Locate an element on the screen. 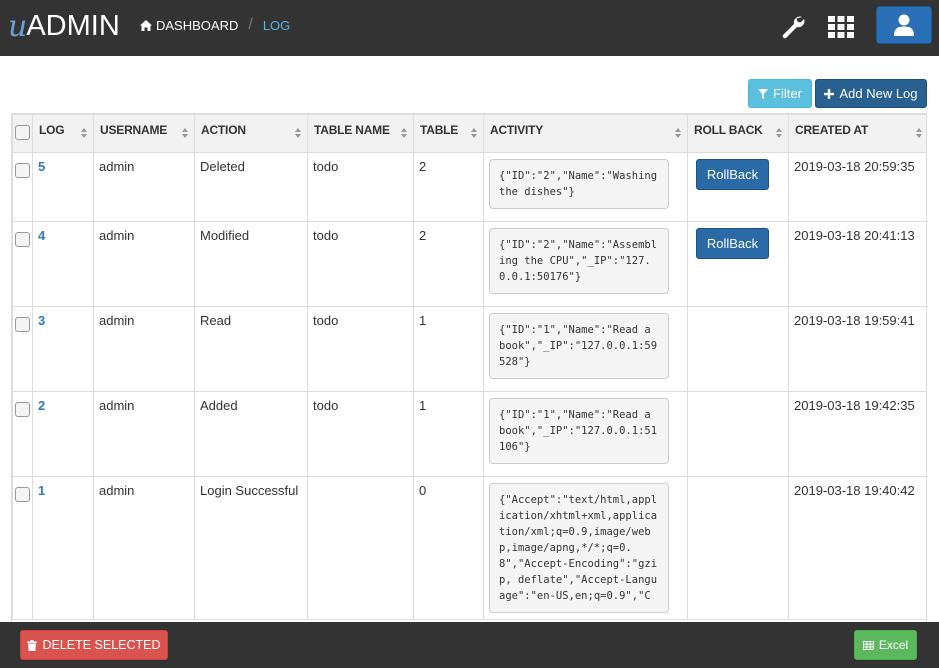 The height and width of the screenshot is (668, 939). home-icon is located at coordinates (146, 25).